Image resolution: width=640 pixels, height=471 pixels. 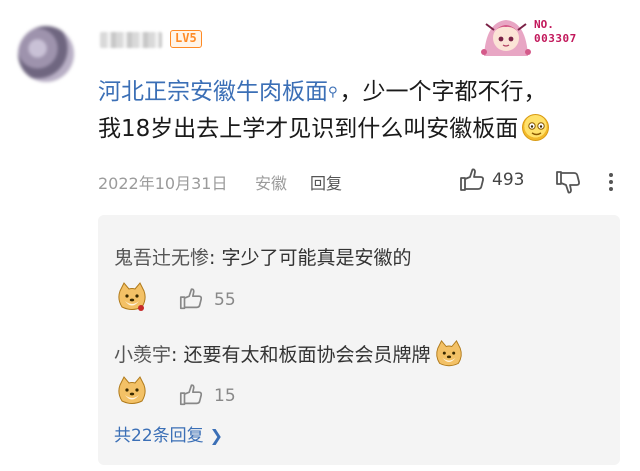 What do you see at coordinates (316, 258) in the screenshot?
I see `reply-content: 字少了可能真是安徽的` at bounding box center [316, 258].